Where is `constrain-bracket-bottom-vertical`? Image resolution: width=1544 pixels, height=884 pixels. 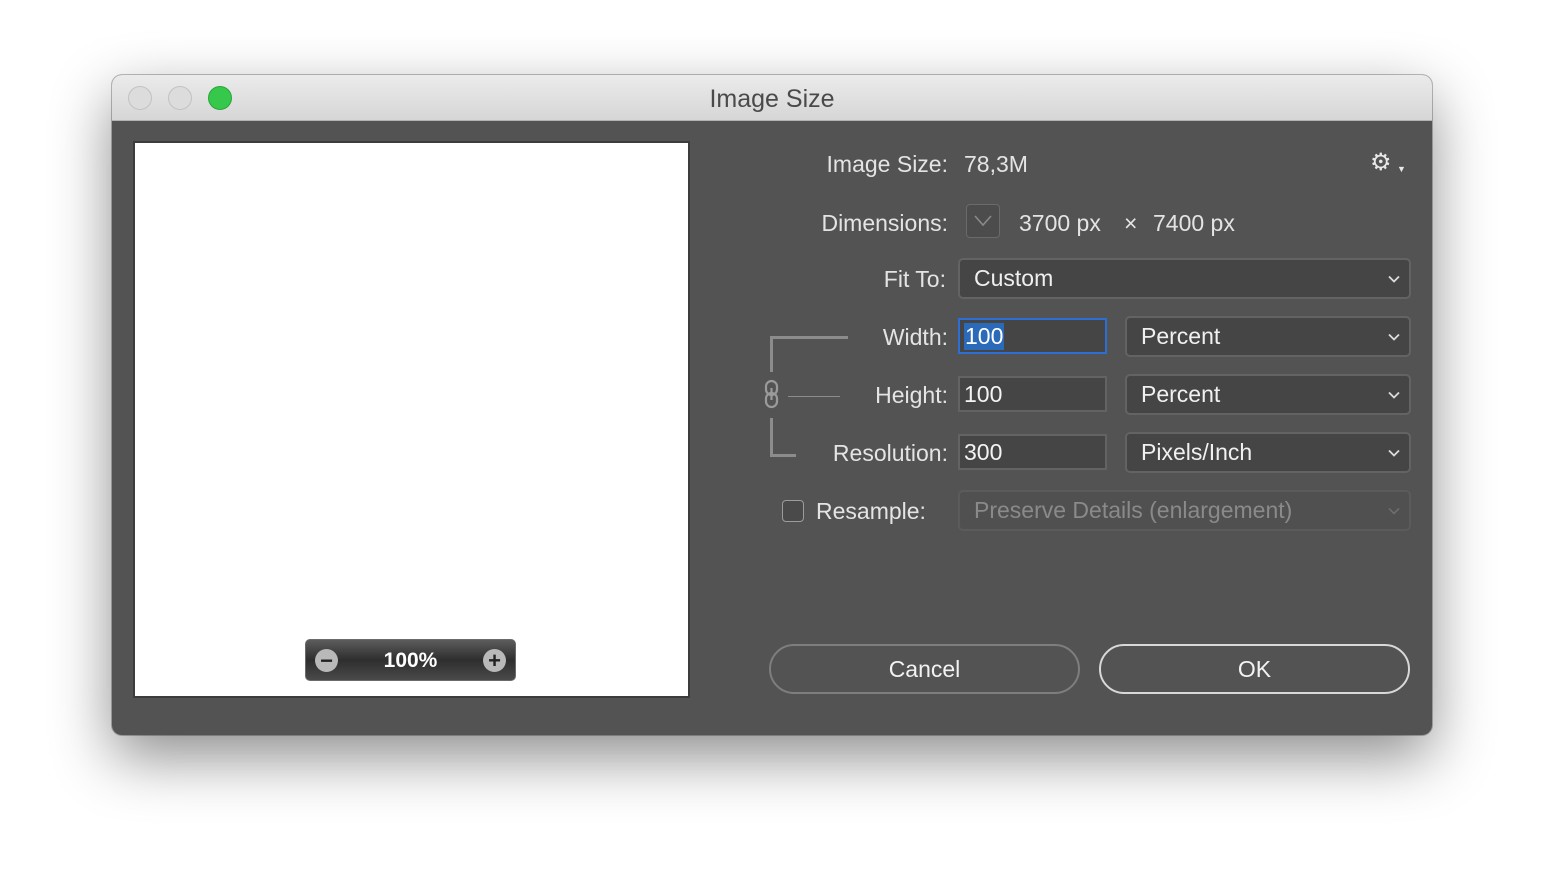
constrain-bracket-bottom-vertical is located at coordinates (771, 437).